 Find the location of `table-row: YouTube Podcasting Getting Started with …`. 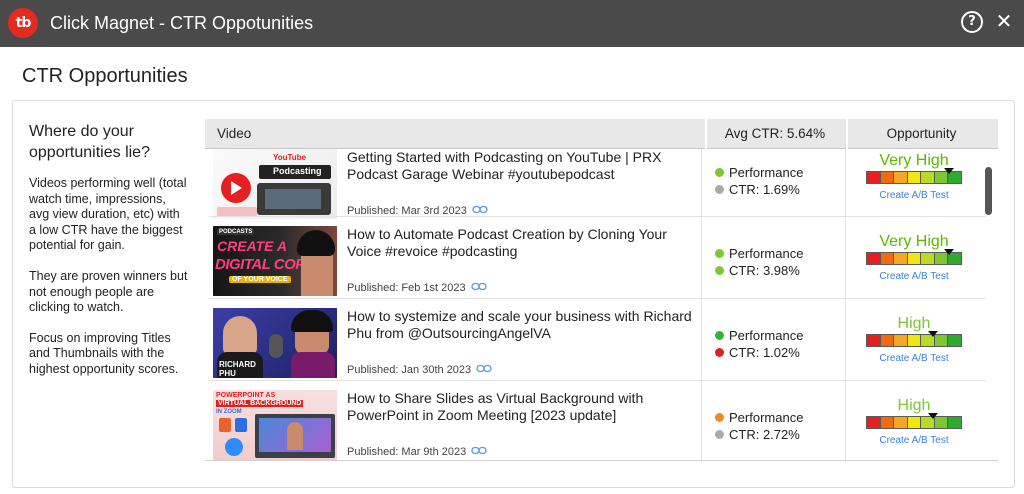

table-row: YouTube Podcasting Getting Started with … is located at coordinates (601, 187).